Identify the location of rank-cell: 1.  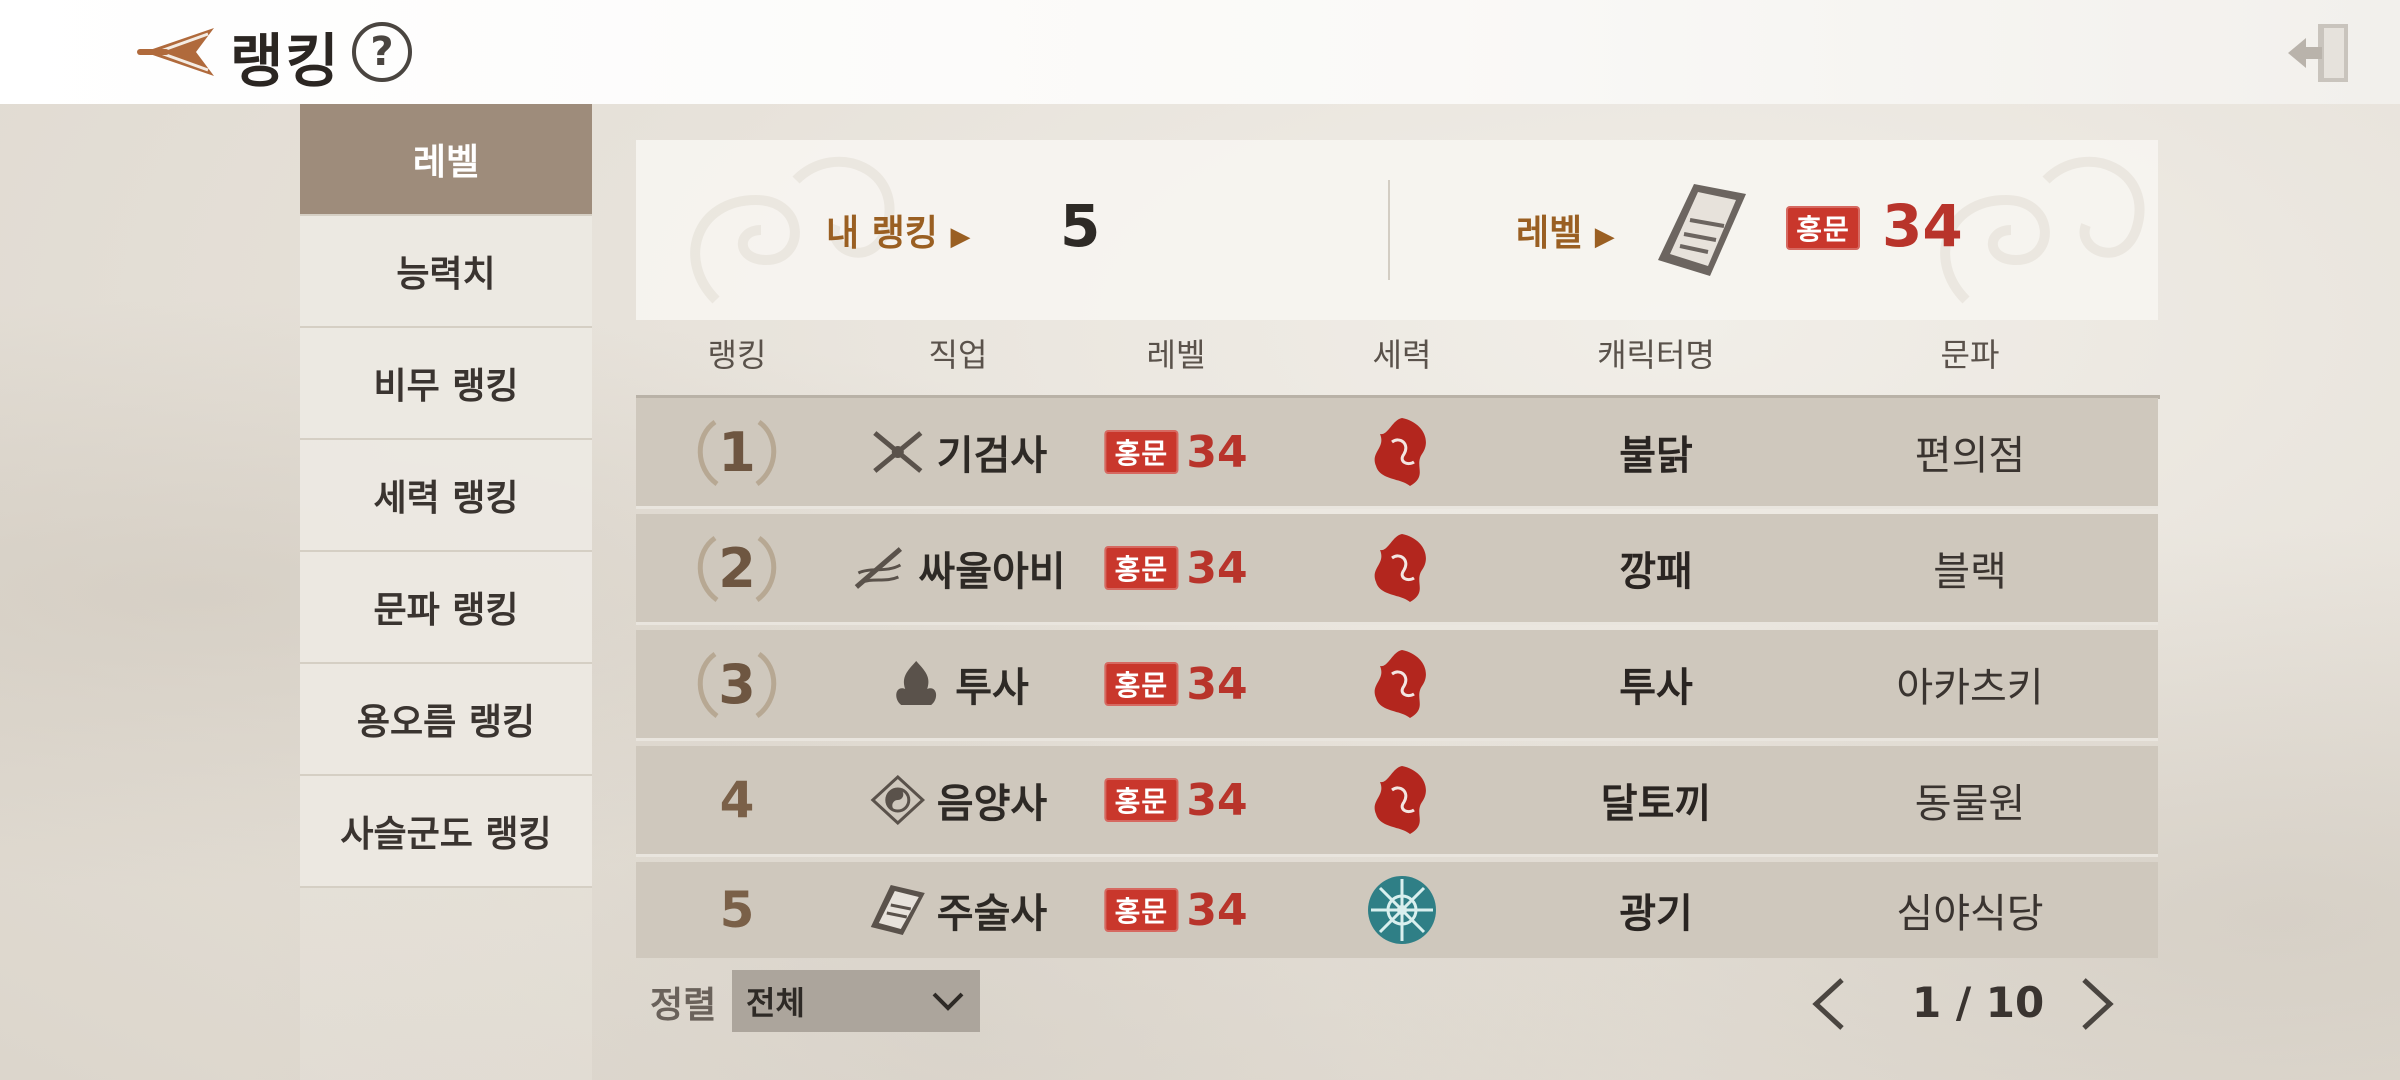
(737, 452).